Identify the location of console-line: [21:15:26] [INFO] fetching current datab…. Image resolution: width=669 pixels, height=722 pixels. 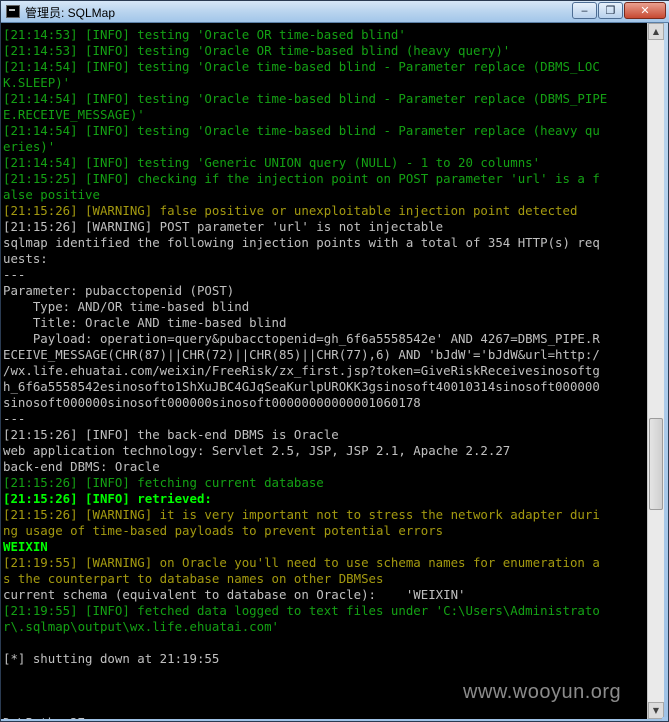
(163, 482).